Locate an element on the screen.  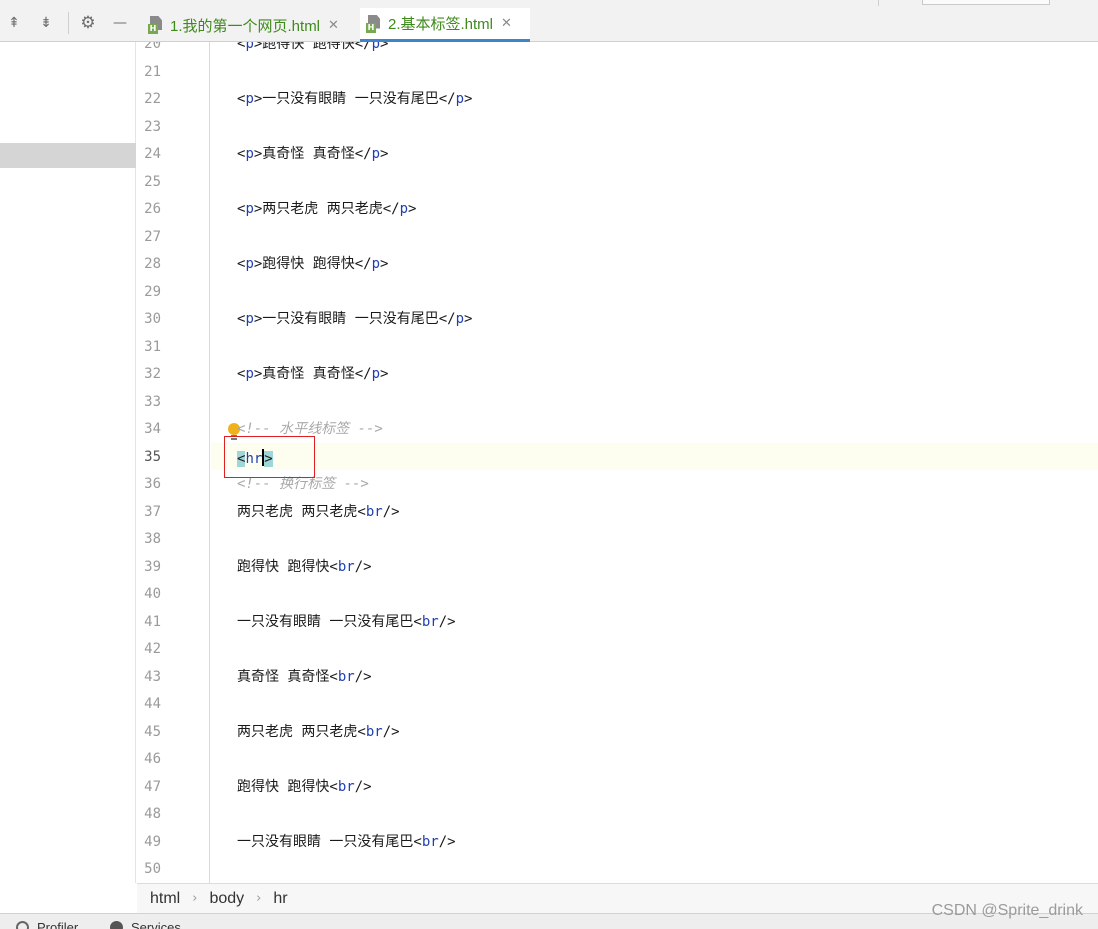
breadcrumb-item-html: html is located at coordinates (165, 899).